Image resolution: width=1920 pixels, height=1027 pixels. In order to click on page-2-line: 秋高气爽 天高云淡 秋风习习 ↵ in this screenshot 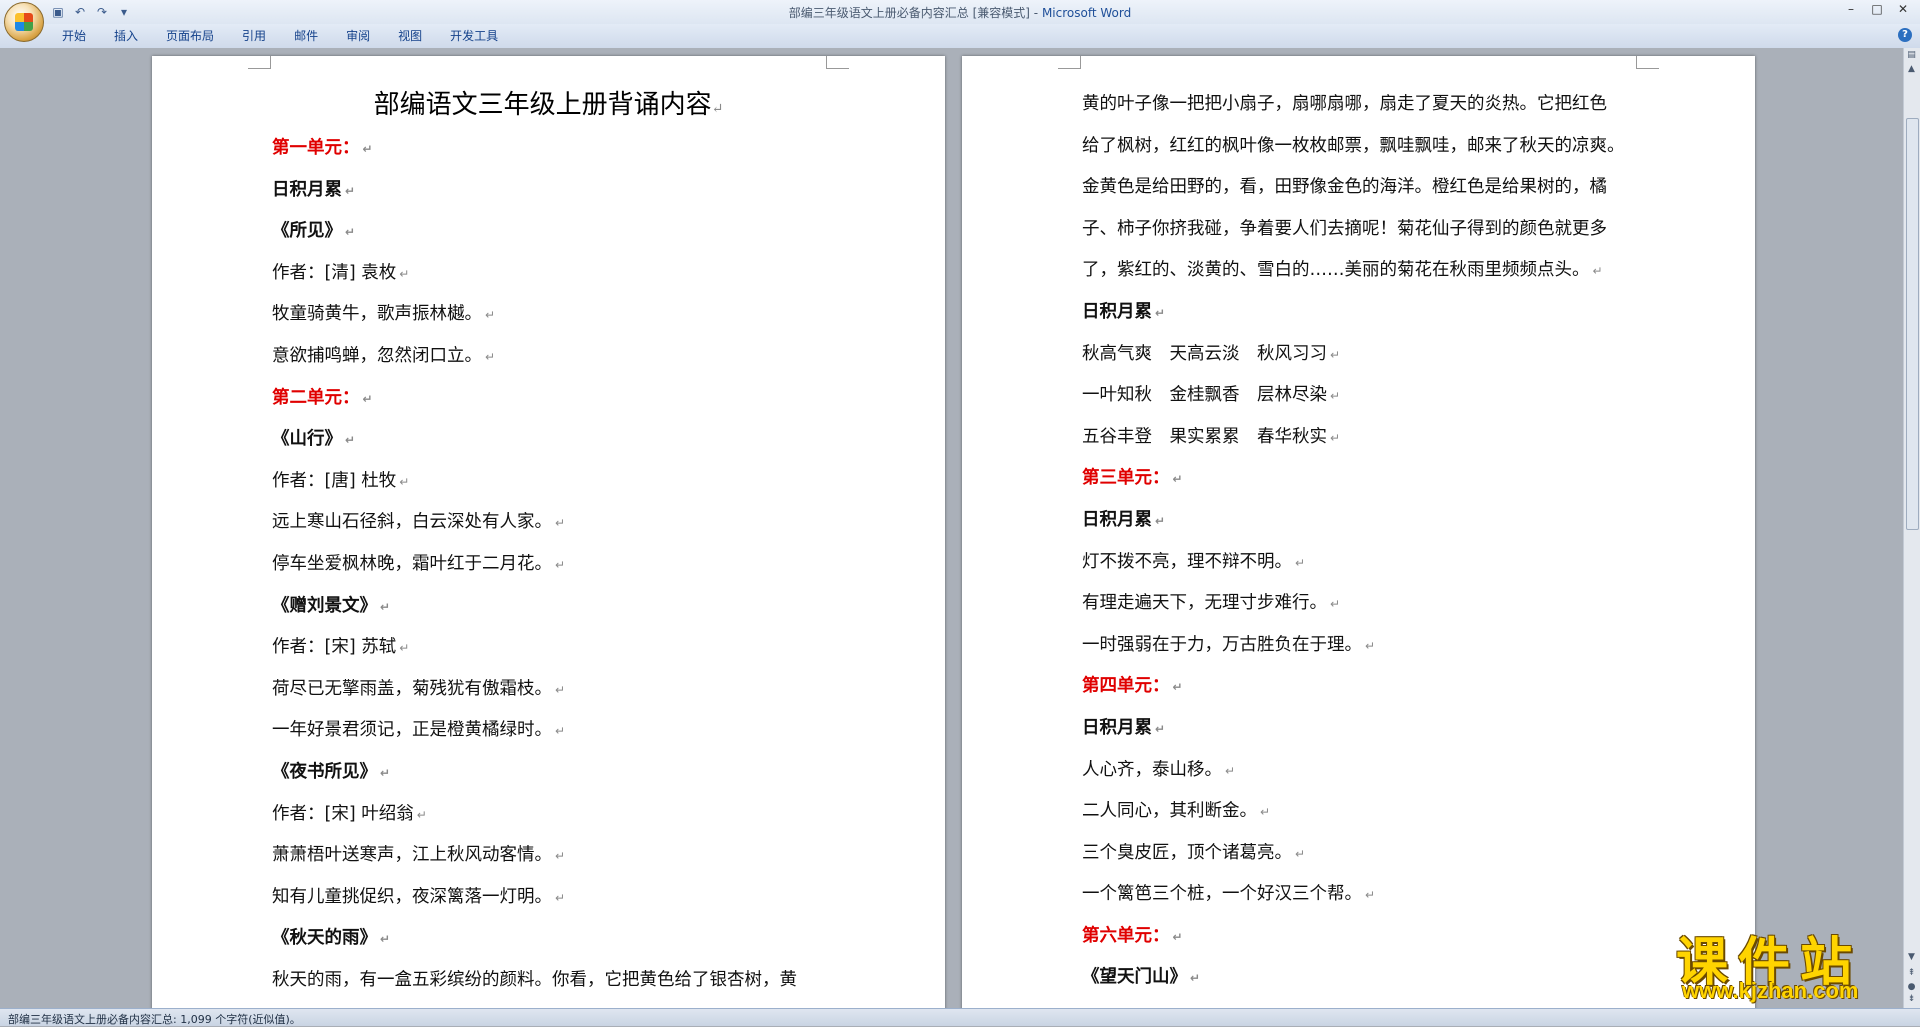, I will do `click(1353, 355)`.